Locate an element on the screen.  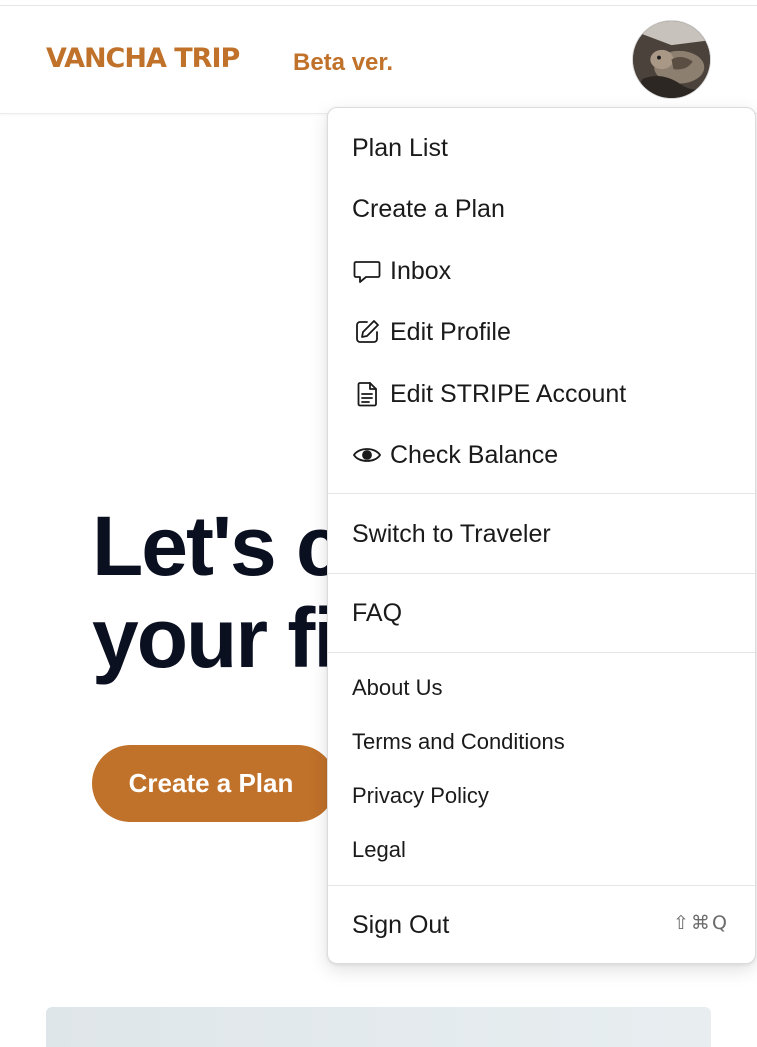
beta-label: Beta ver. is located at coordinates (343, 62).